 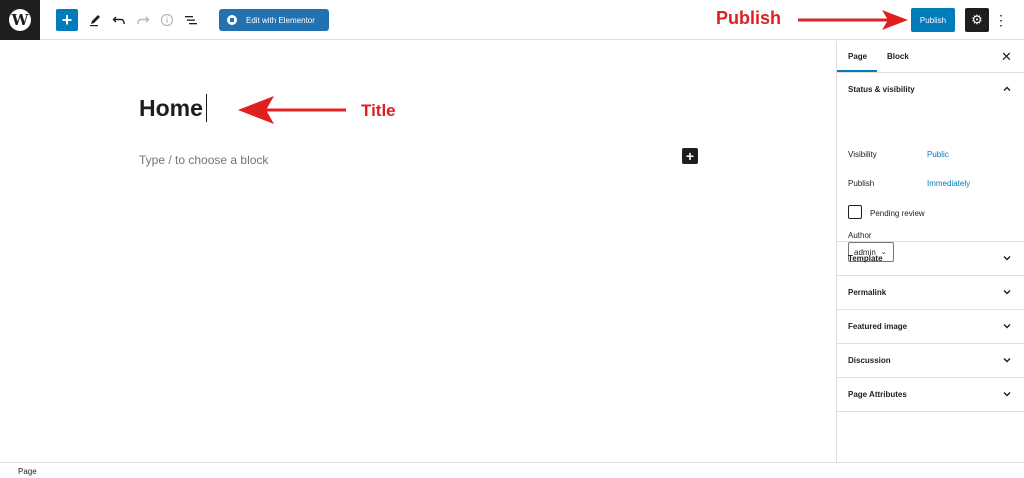 I want to click on wordpress-logo-button: W, so click(x=20, y=20).